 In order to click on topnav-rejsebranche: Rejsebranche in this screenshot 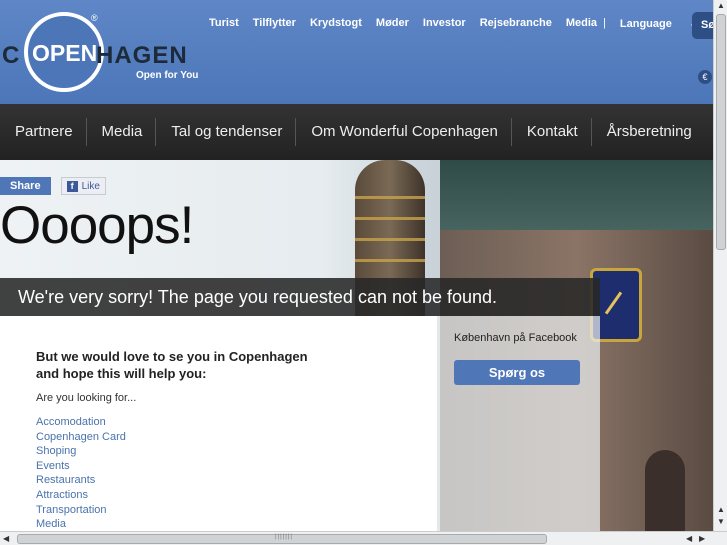, I will do `click(516, 23)`.